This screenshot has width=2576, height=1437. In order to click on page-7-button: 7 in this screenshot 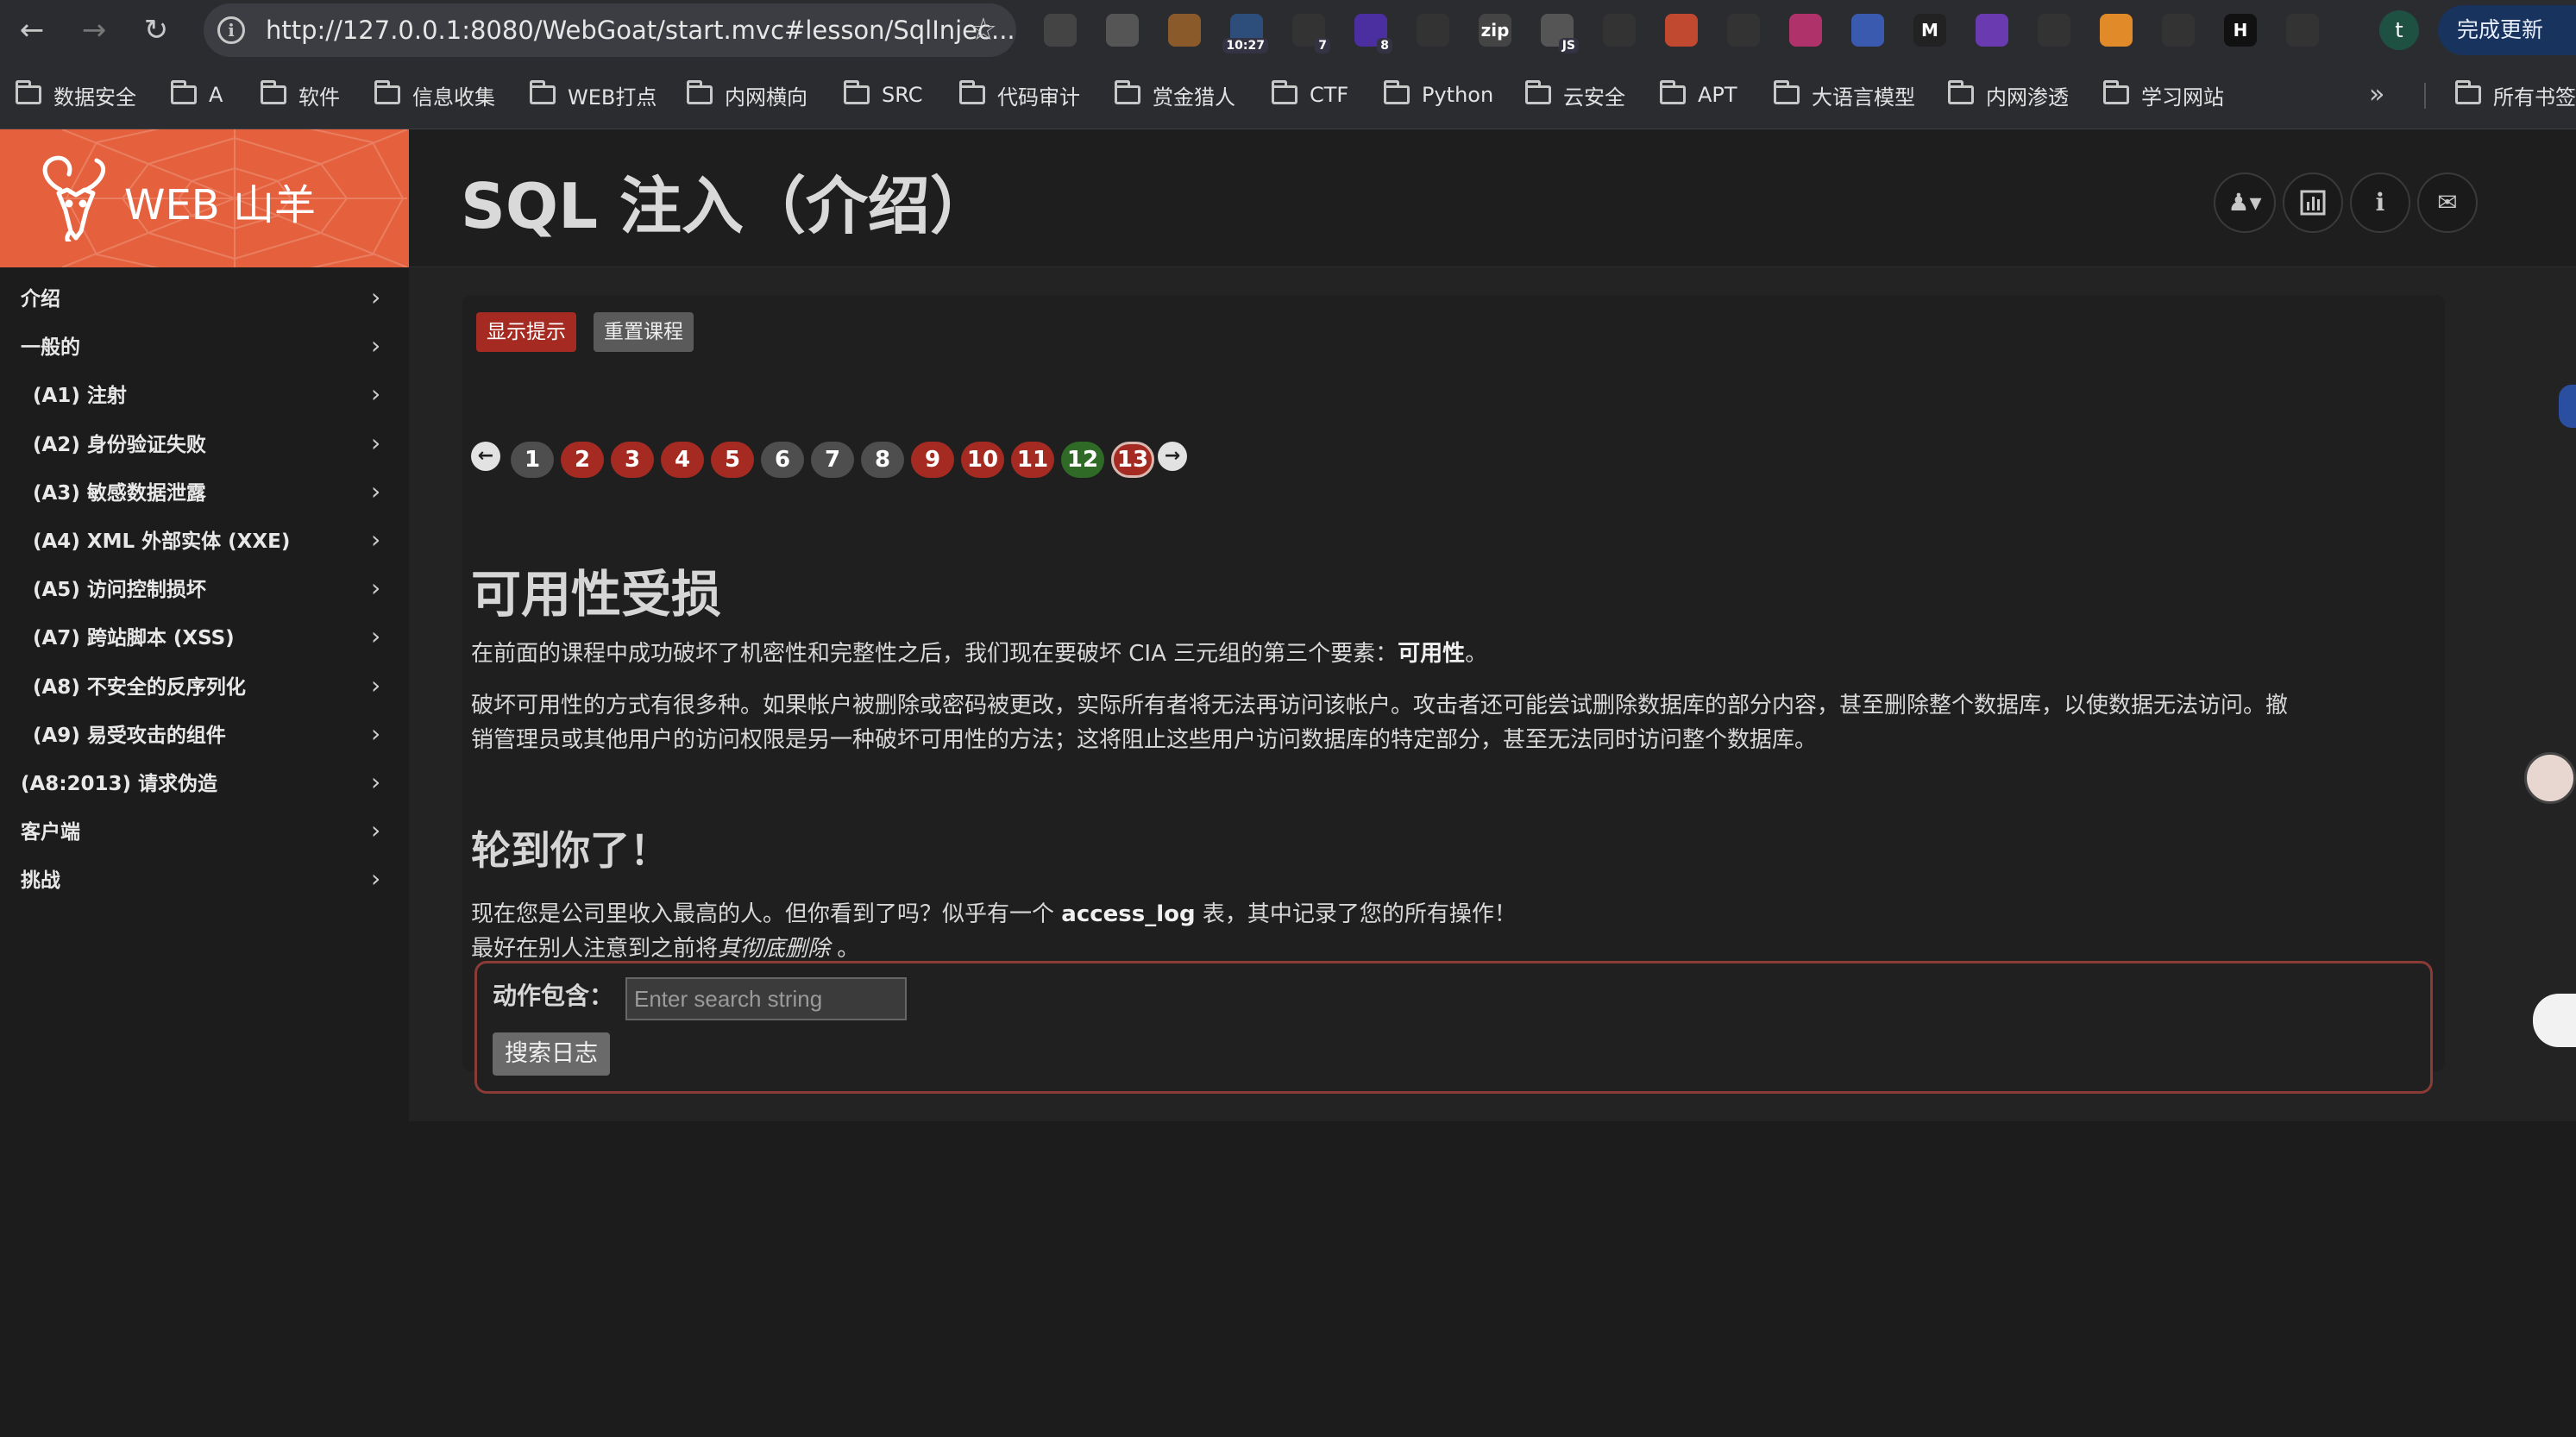, I will do `click(832, 460)`.